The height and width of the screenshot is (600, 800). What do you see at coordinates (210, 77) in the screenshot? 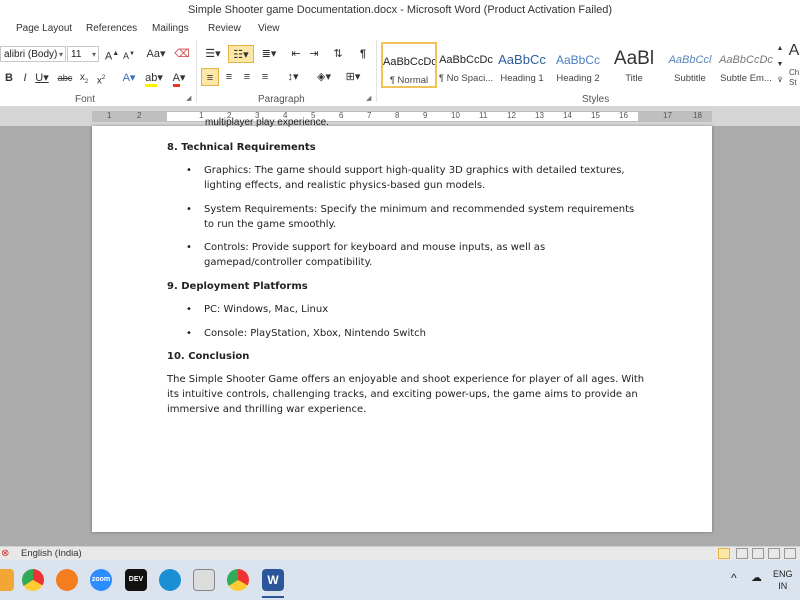
I see `align-left-button: ≡` at bounding box center [210, 77].